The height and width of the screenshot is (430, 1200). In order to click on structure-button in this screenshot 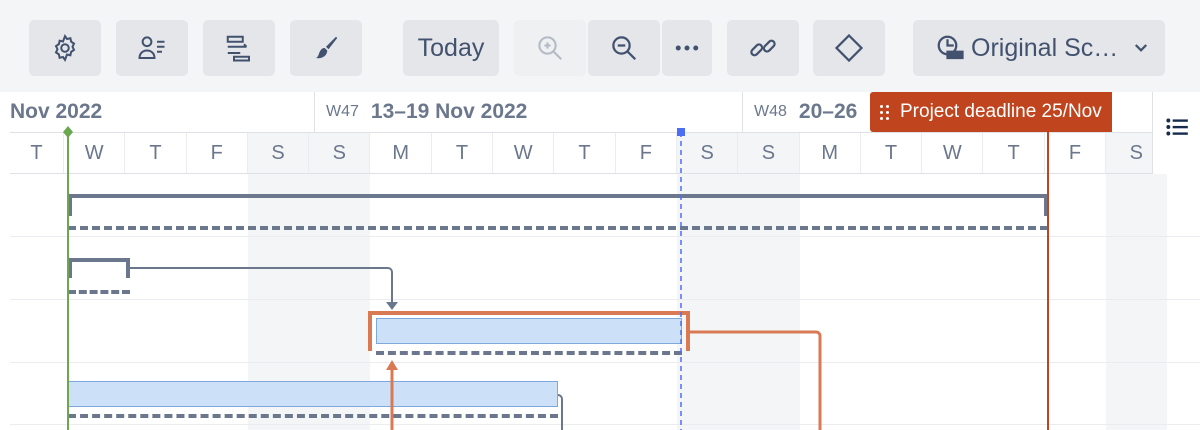, I will do `click(239, 48)`.